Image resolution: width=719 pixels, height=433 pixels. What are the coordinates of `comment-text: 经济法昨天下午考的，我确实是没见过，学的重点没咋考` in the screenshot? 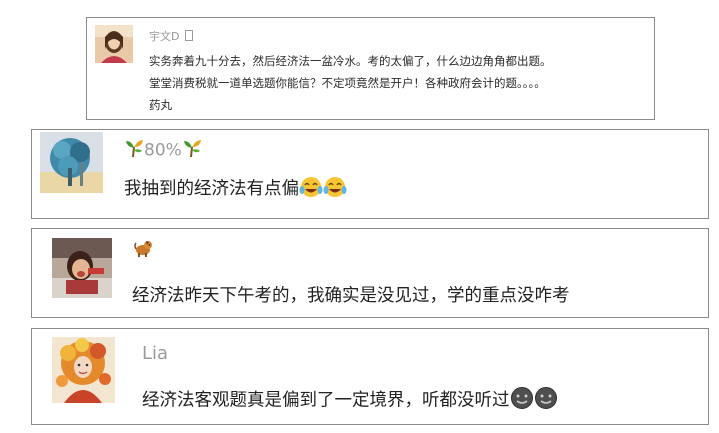 It's located at (351, 296).